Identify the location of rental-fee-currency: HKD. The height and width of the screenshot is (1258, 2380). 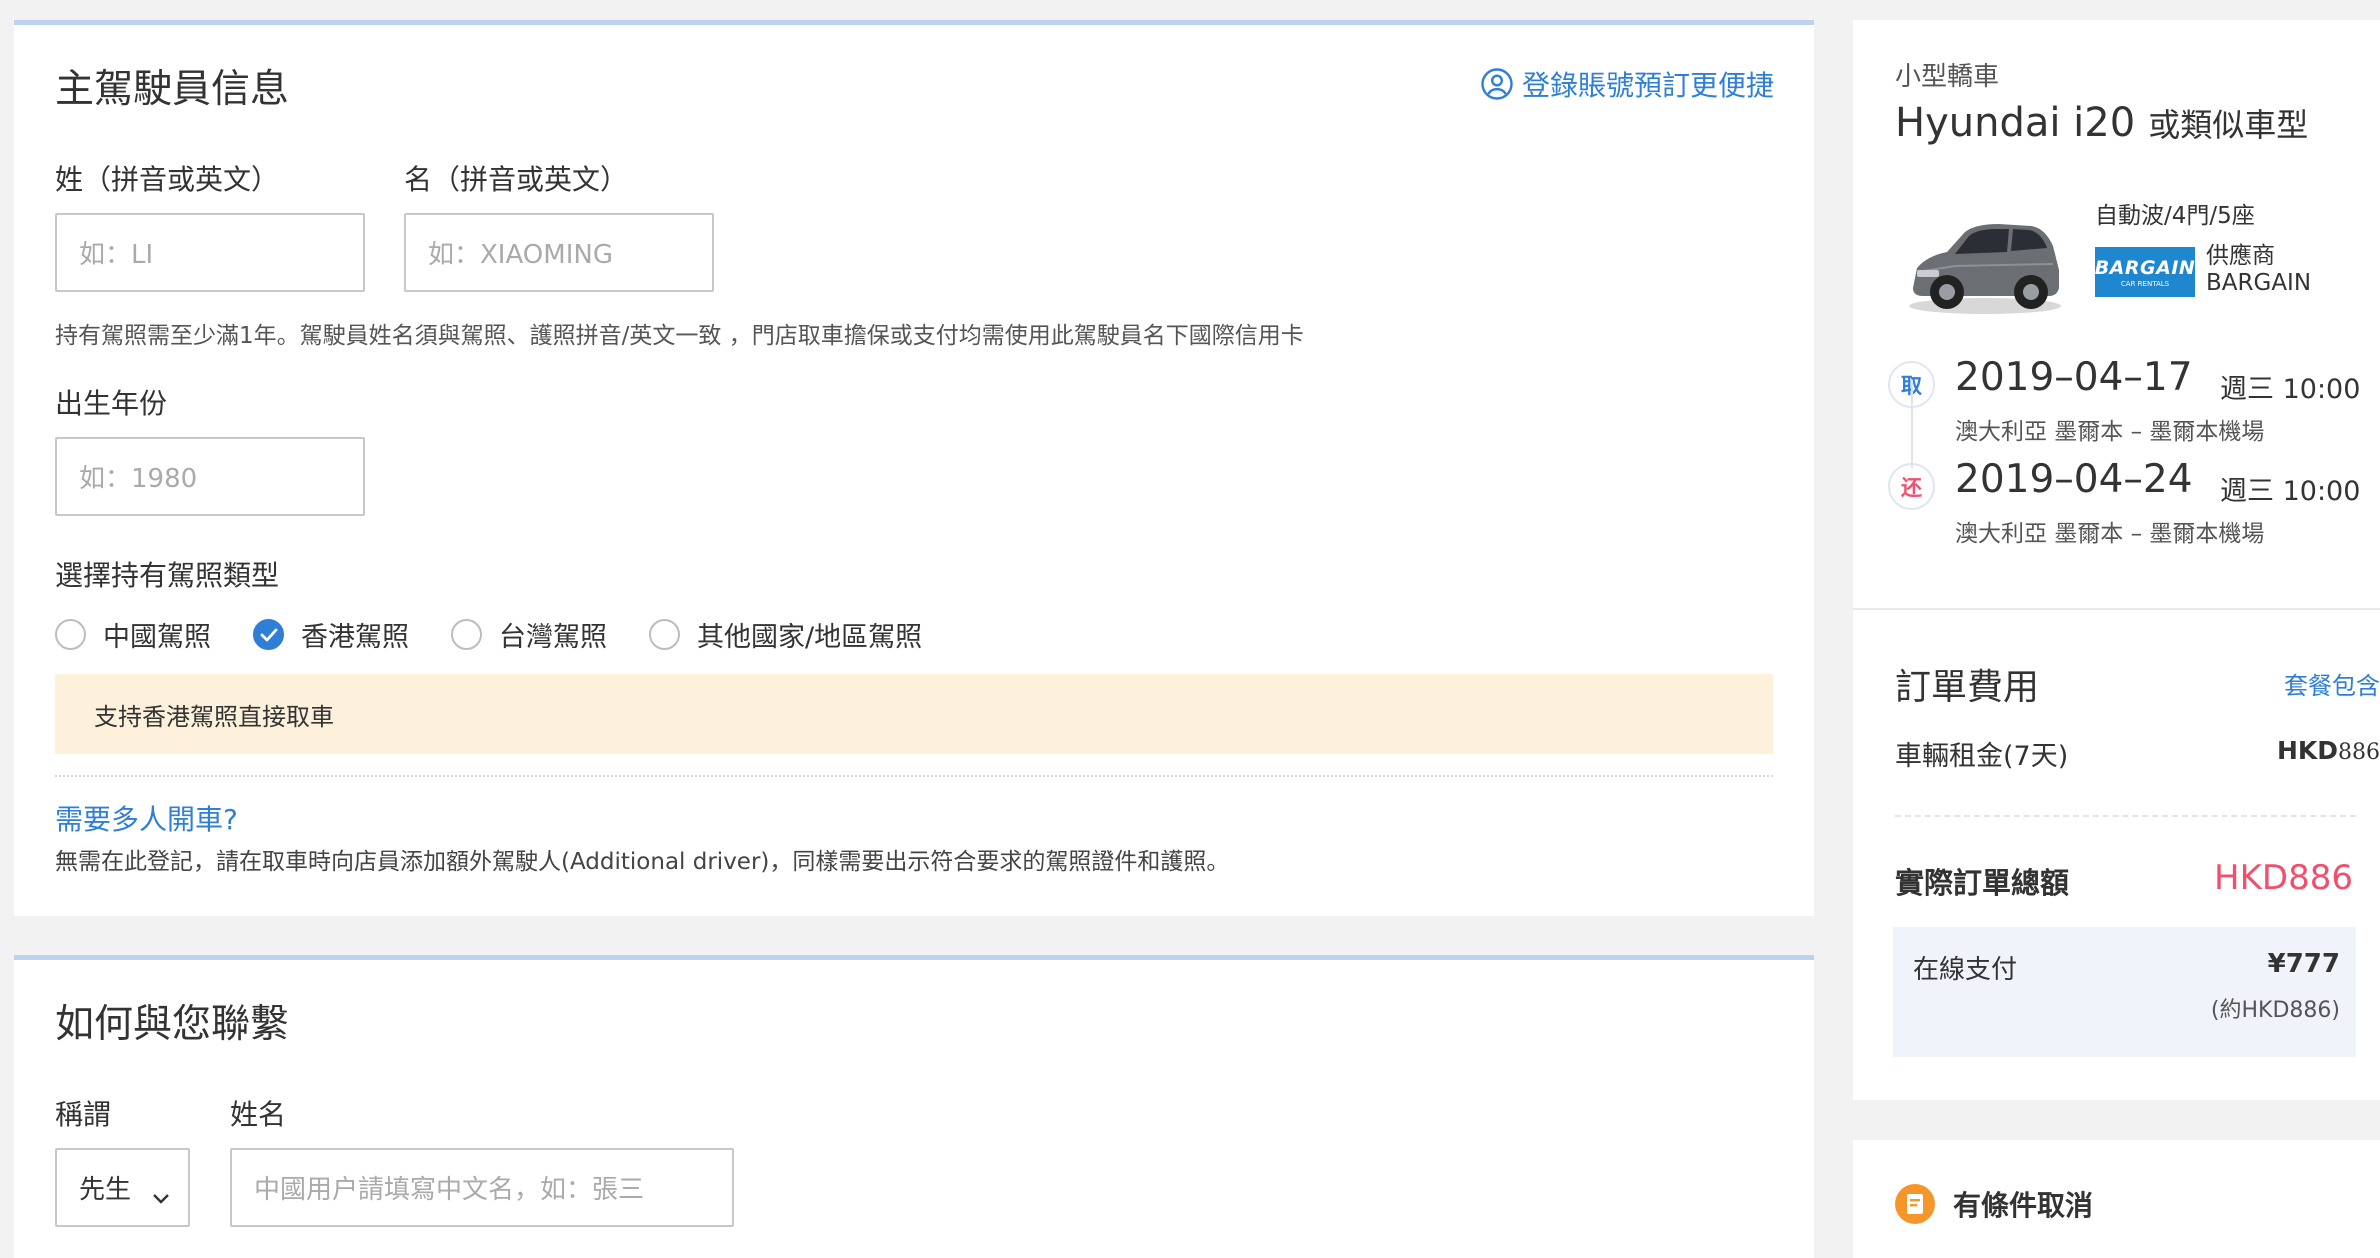
(2307, 750).